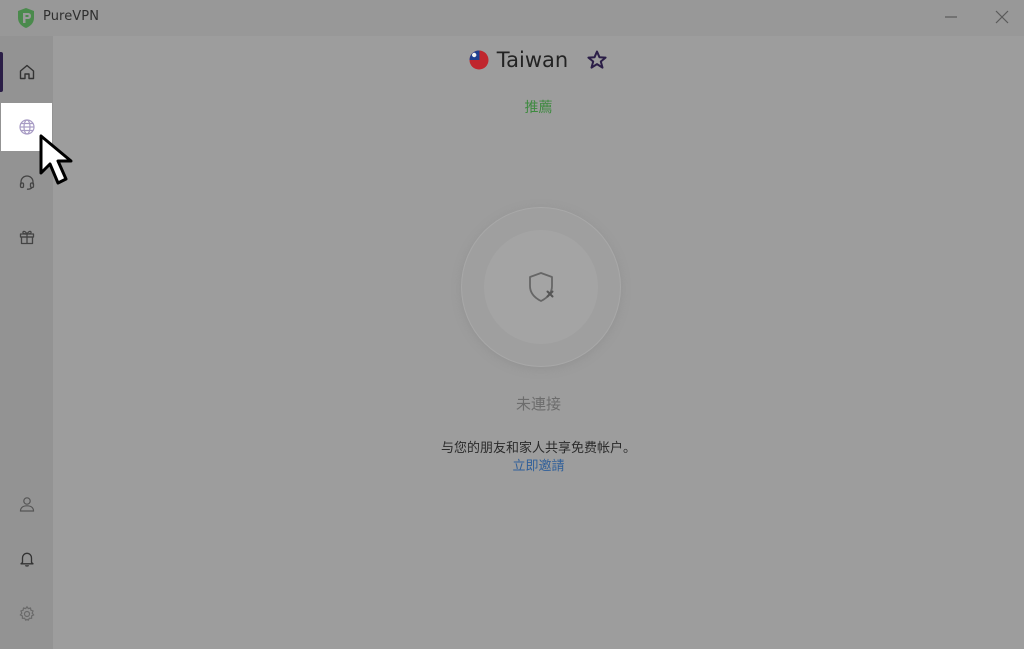  What do you see at coordinates (538, 448) in the screenshot?
I see `share-account-text: 与您的朋友和家人共享免费帐户。` at bounding box center [538, 448].